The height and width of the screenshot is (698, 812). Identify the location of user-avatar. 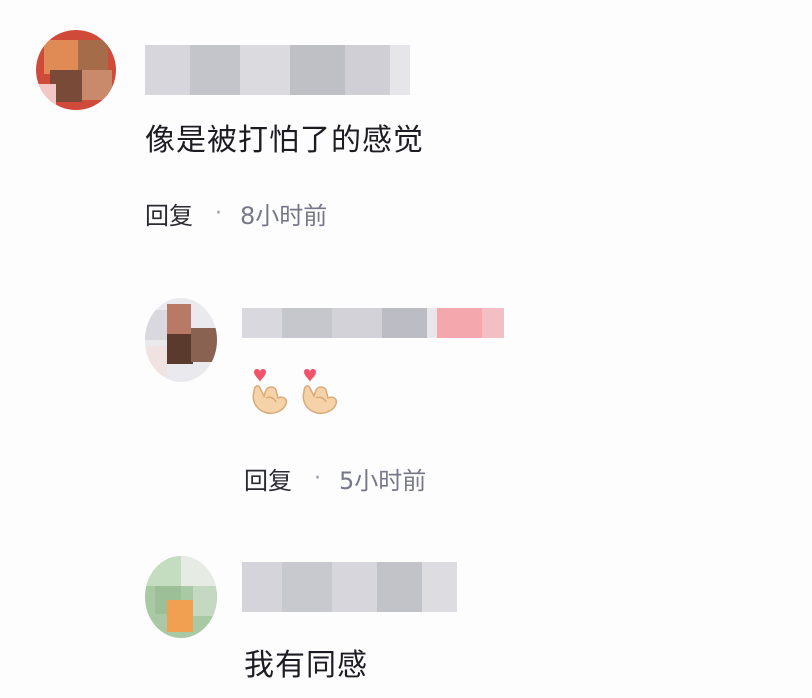
(181, 597).